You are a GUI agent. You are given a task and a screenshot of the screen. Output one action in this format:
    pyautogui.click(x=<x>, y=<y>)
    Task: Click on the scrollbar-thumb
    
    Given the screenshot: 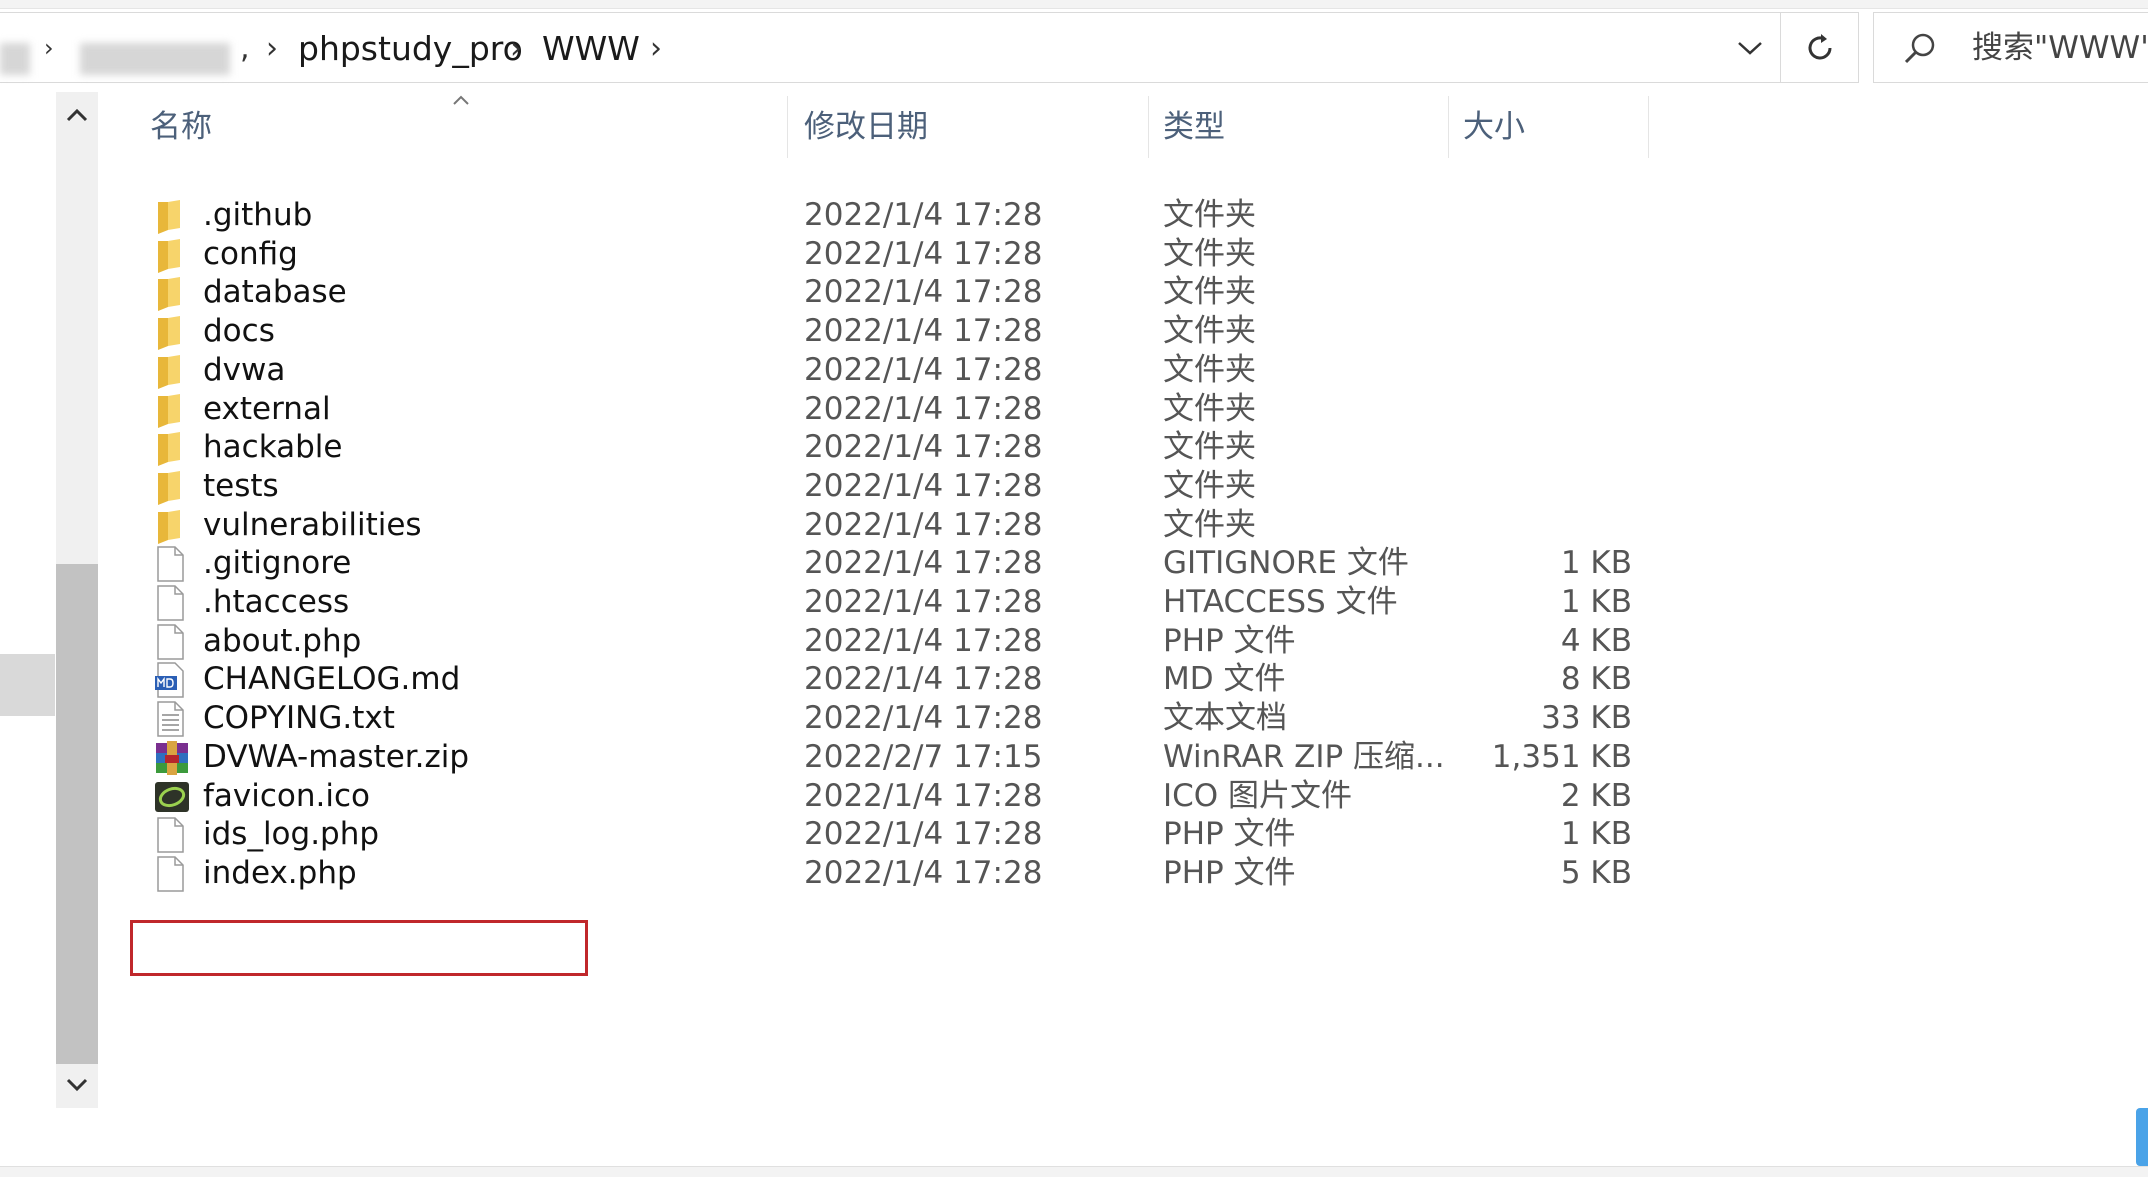 What is the action you would take?
    pyautogui.click(x=77, y=814)
    